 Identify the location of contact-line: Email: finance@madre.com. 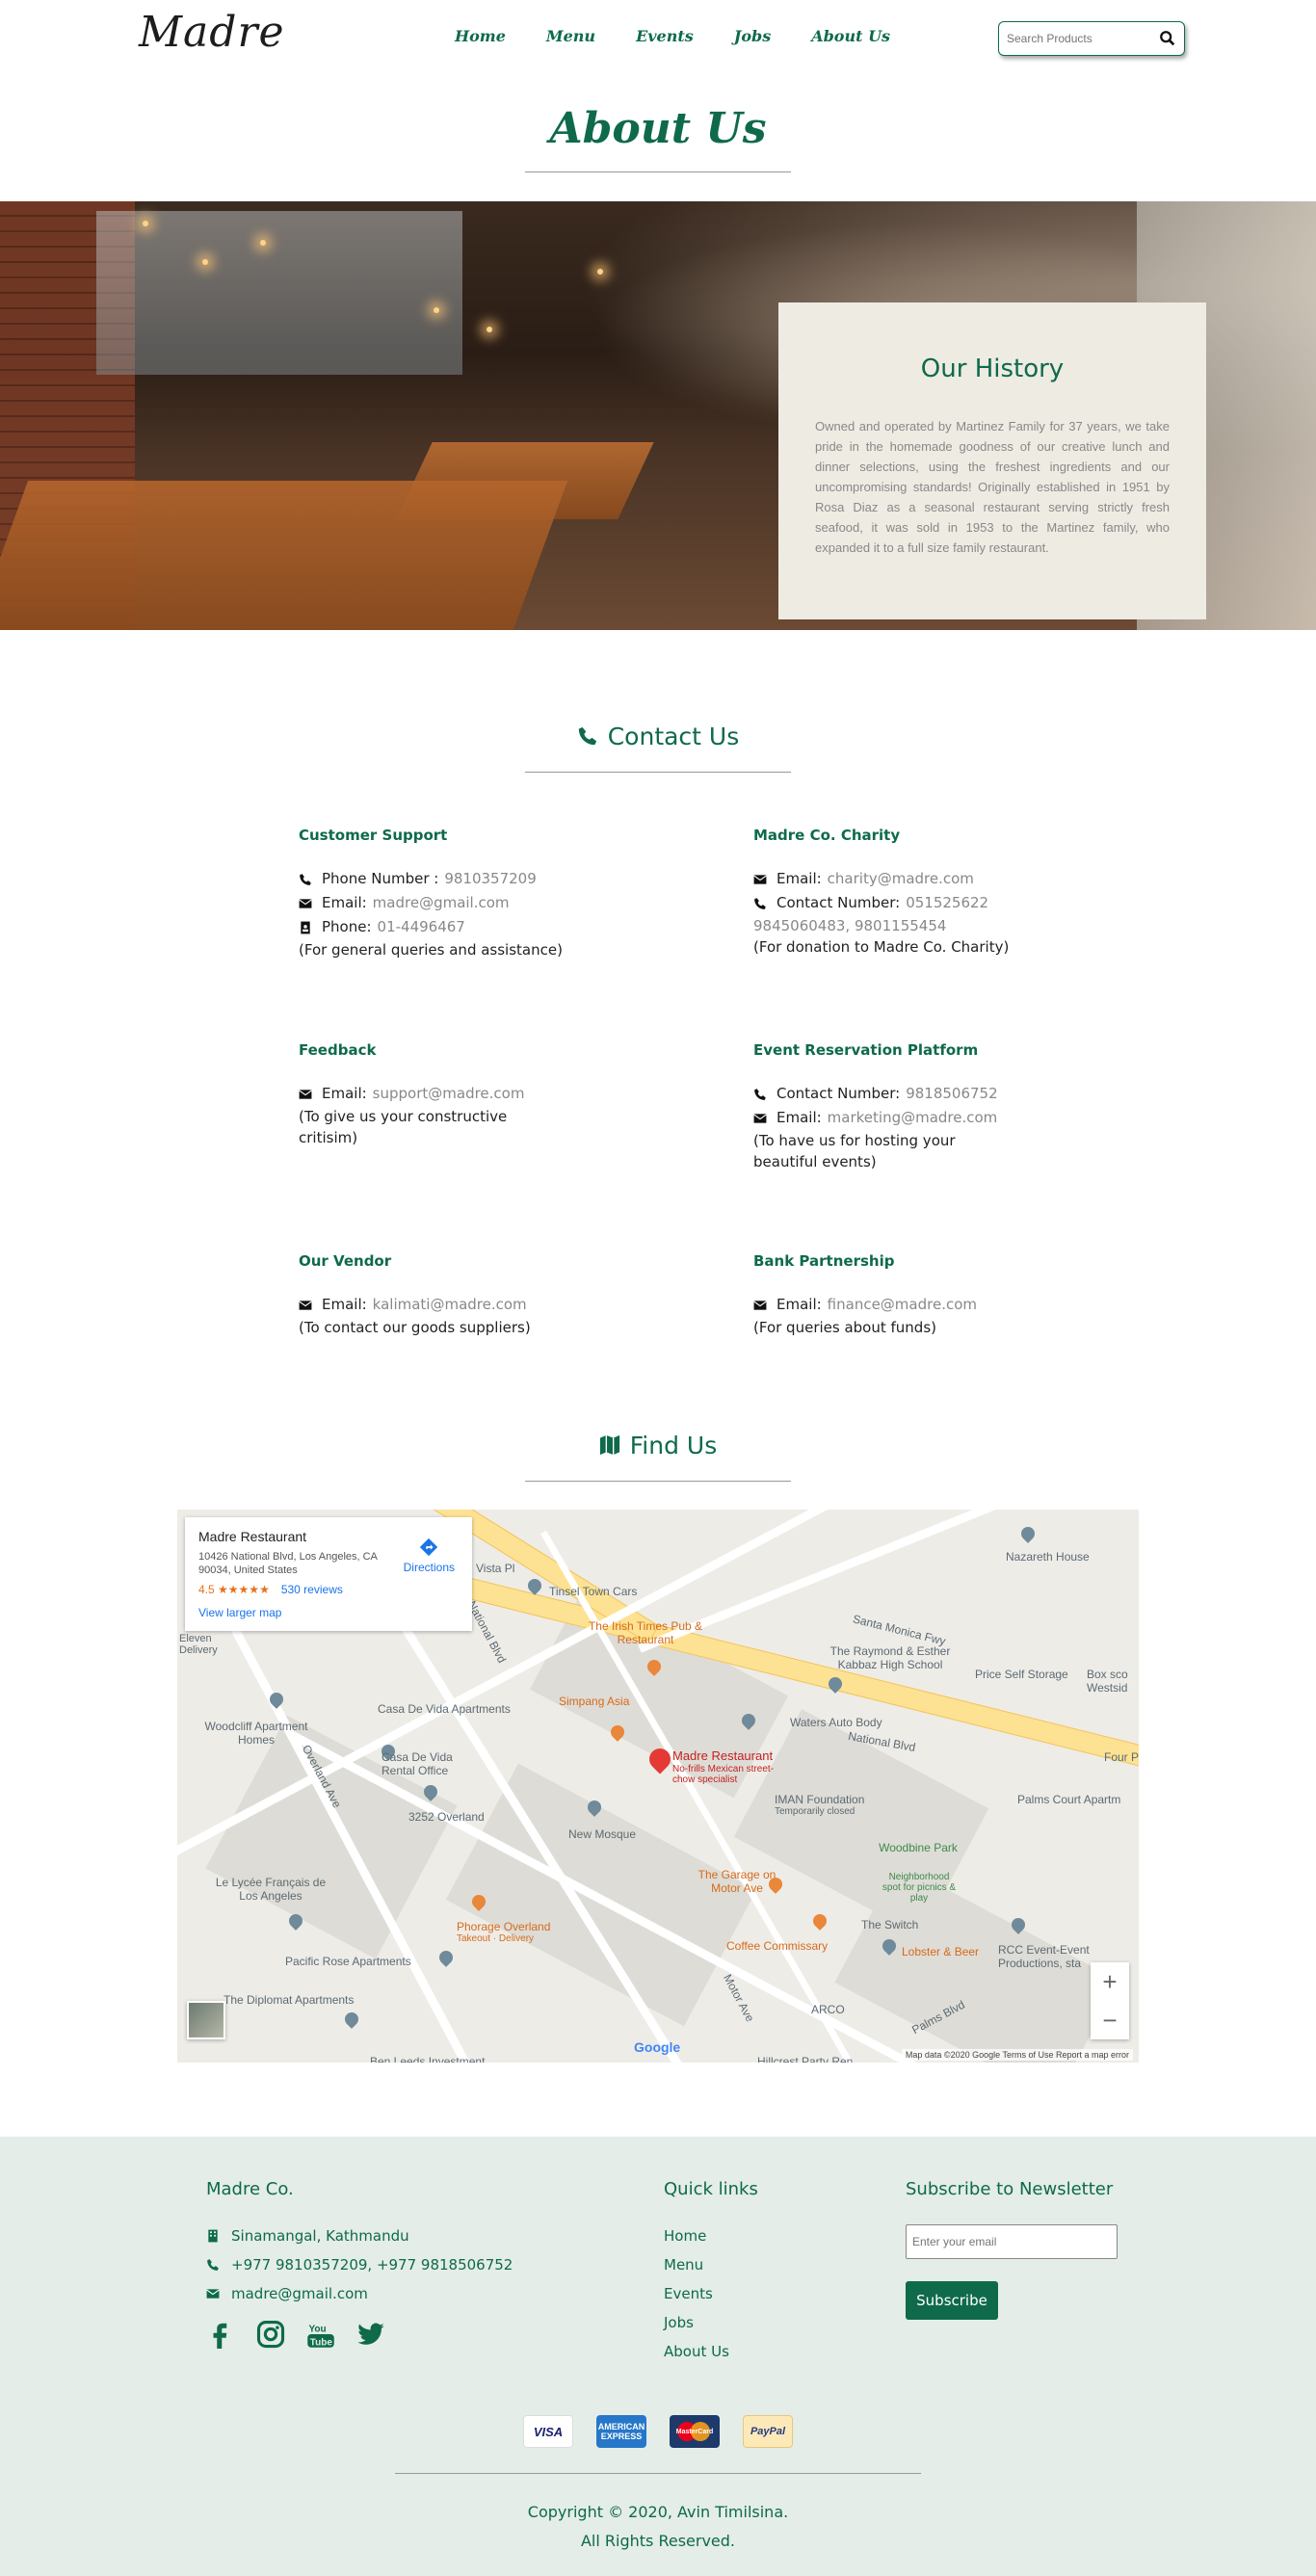
(936, 1305).